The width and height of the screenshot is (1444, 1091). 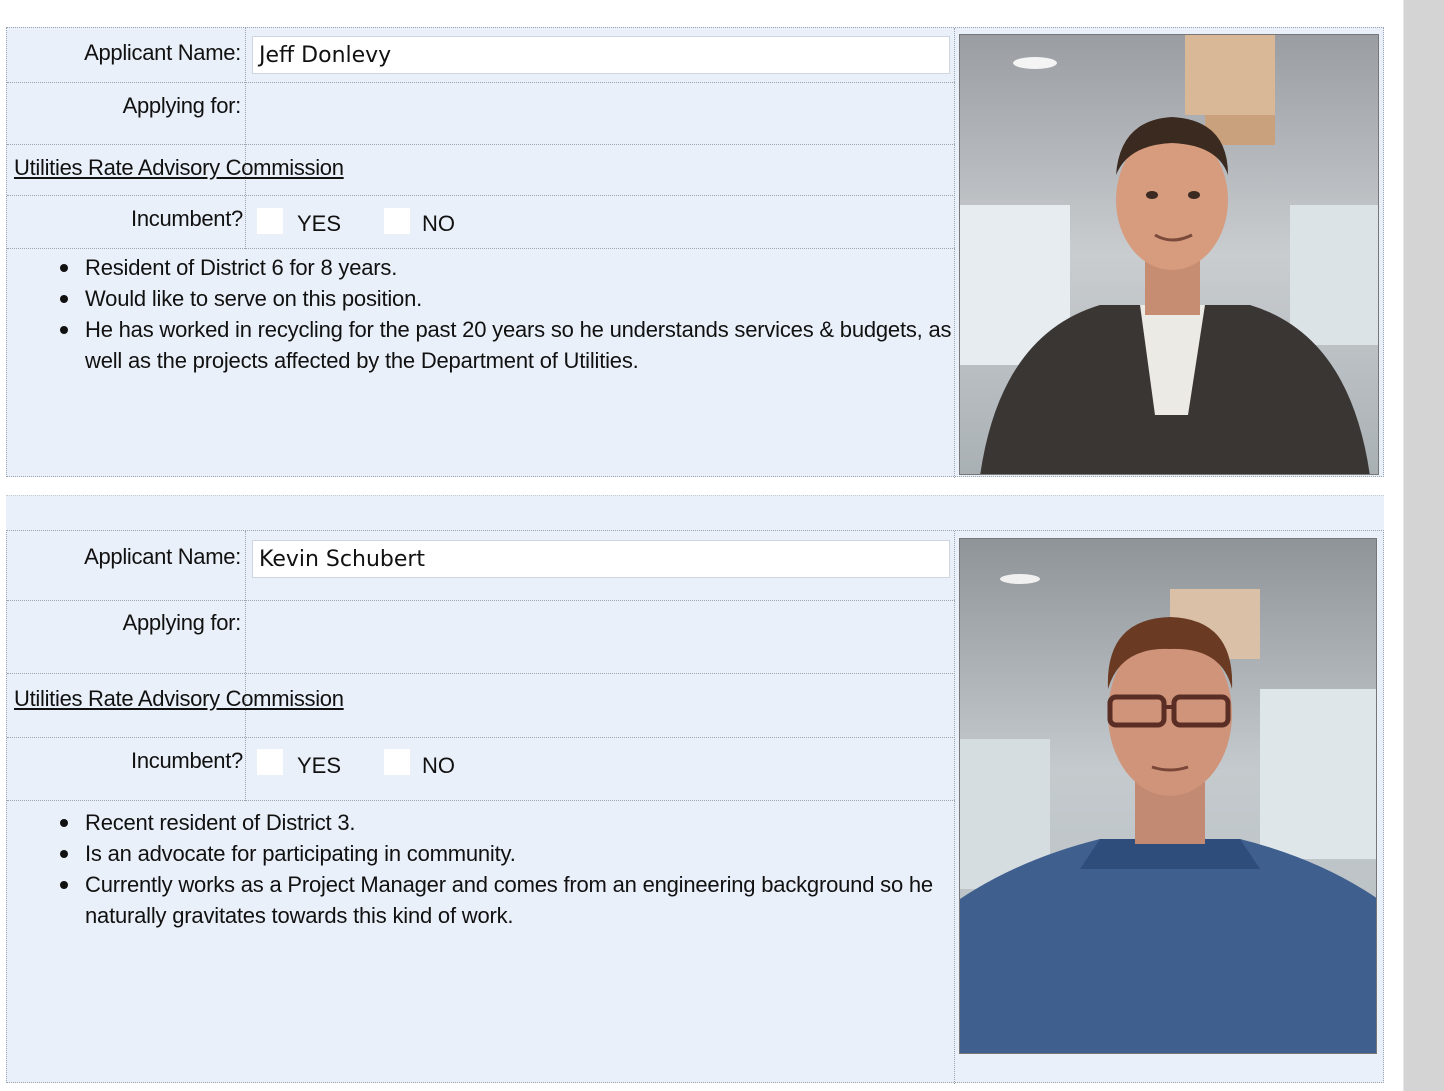 What do you see at coordinates (479, 298) in the screenshot?
I see `list-item: Would like to serve on this position.` at bounding box center [479, 298].